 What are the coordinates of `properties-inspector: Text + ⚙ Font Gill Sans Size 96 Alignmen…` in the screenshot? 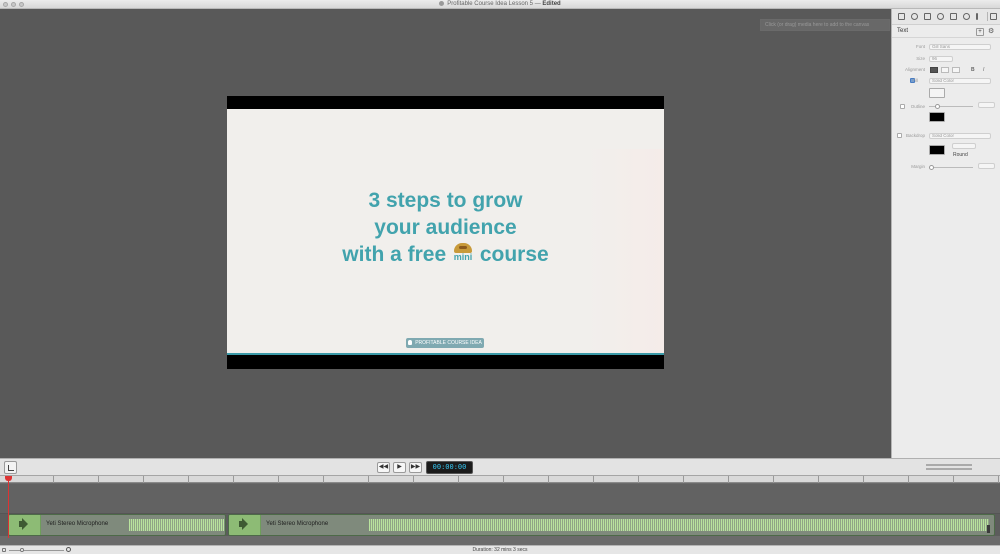 It's located at (945, 233).